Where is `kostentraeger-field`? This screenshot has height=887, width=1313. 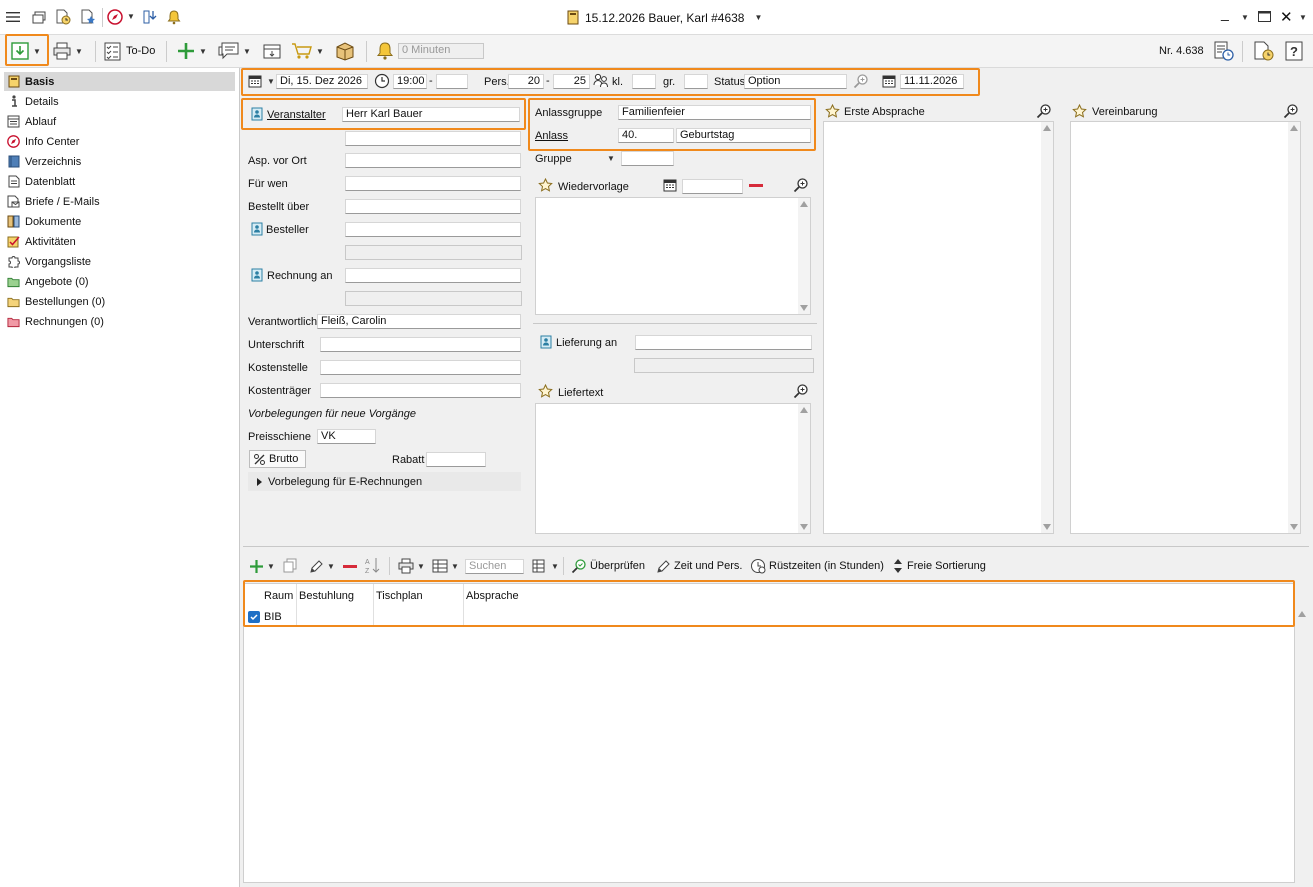 kostentraeger-field is located at coordinates (420, 390).